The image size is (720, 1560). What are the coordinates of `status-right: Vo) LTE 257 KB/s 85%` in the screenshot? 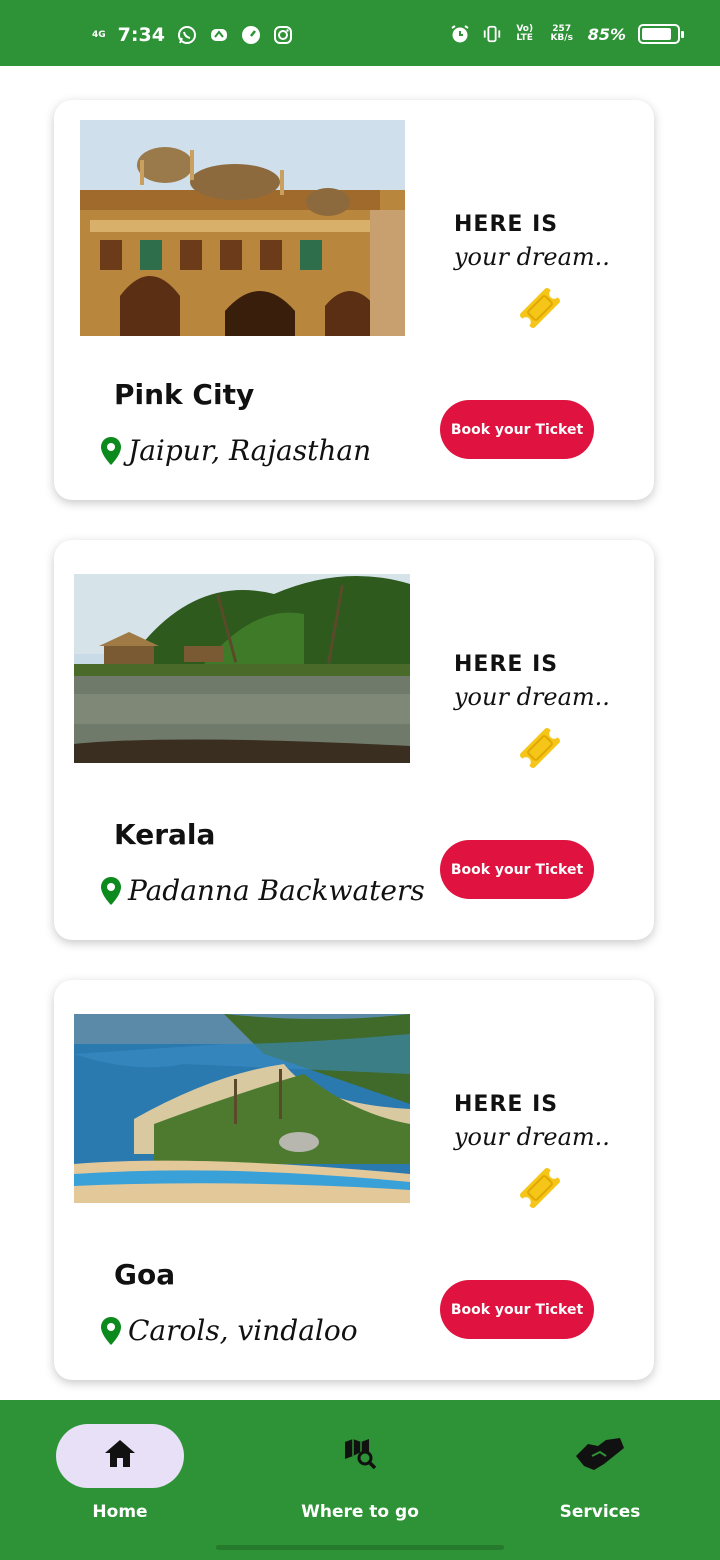 It's located at (567, 34).